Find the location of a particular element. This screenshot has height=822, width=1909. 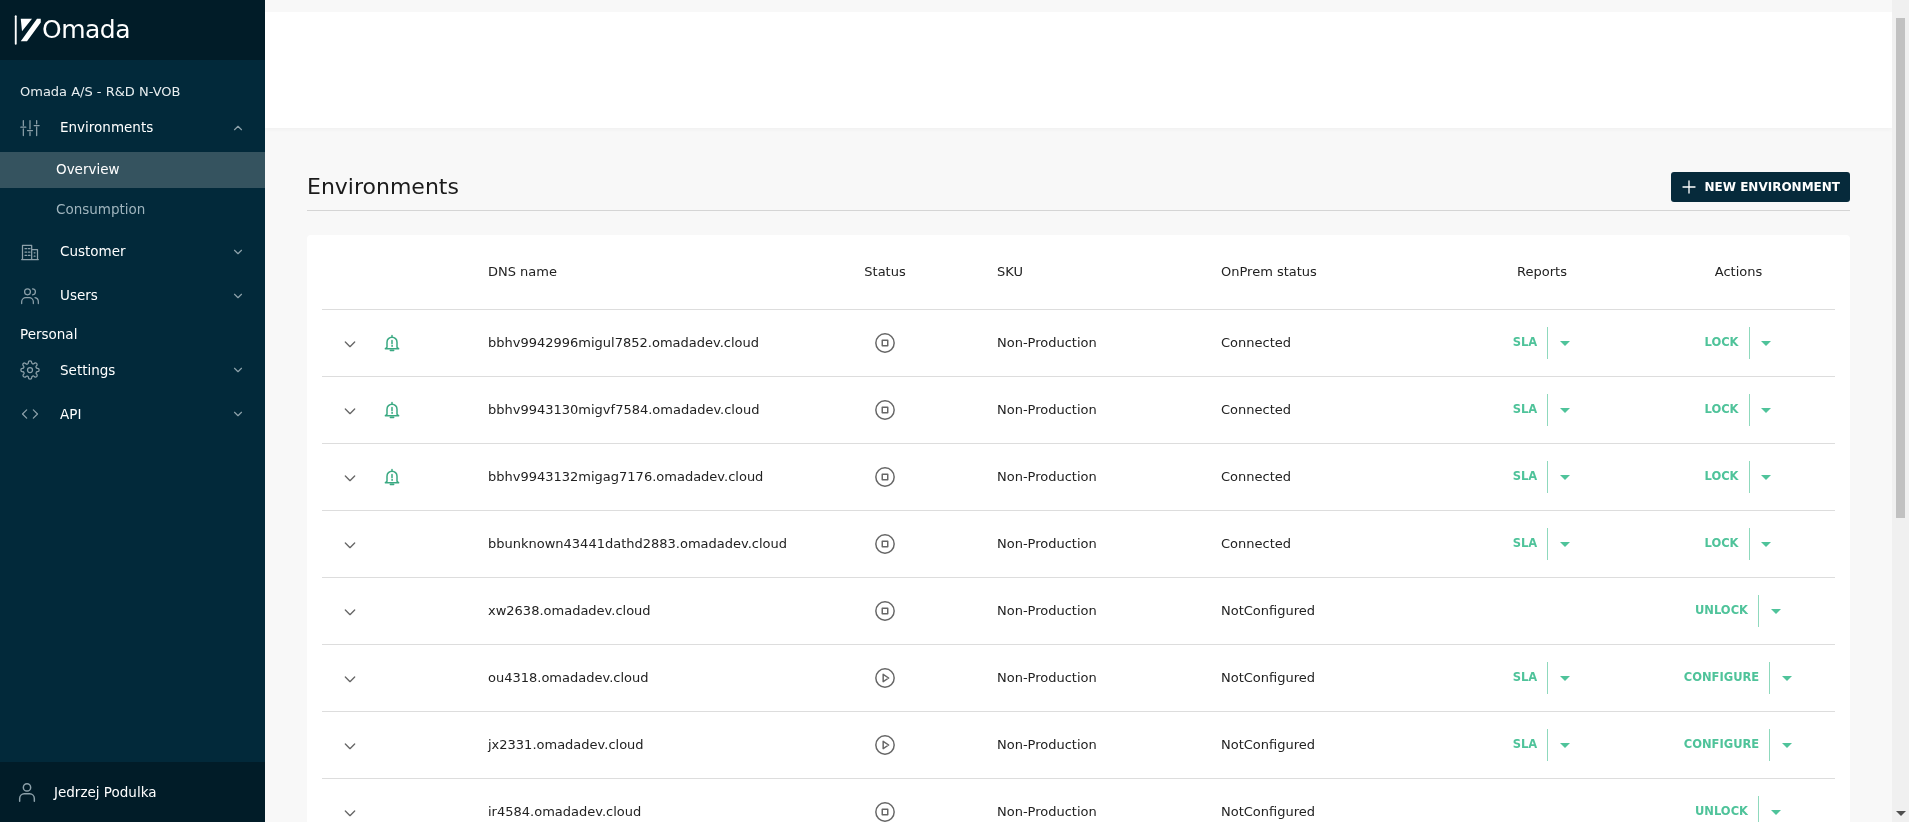

nav-subitem: Overview is located at coordinates (132, 169).